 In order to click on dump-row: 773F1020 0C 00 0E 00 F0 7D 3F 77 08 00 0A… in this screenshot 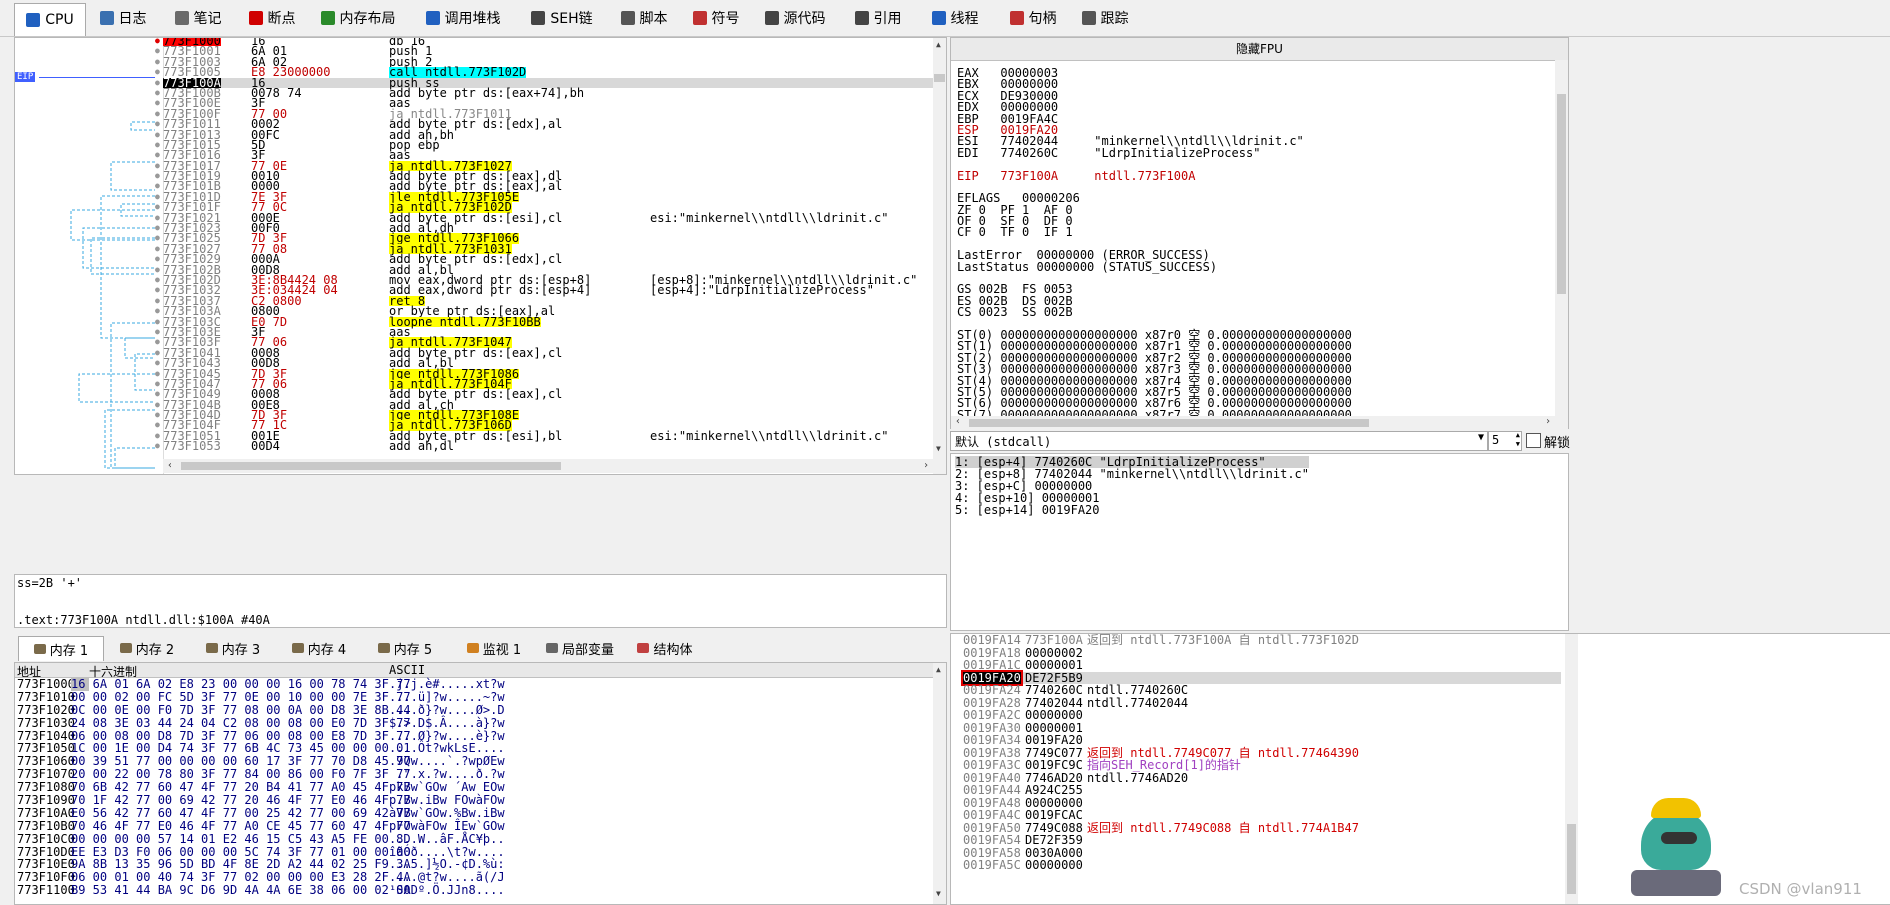, I will do `click(465, 710)`.